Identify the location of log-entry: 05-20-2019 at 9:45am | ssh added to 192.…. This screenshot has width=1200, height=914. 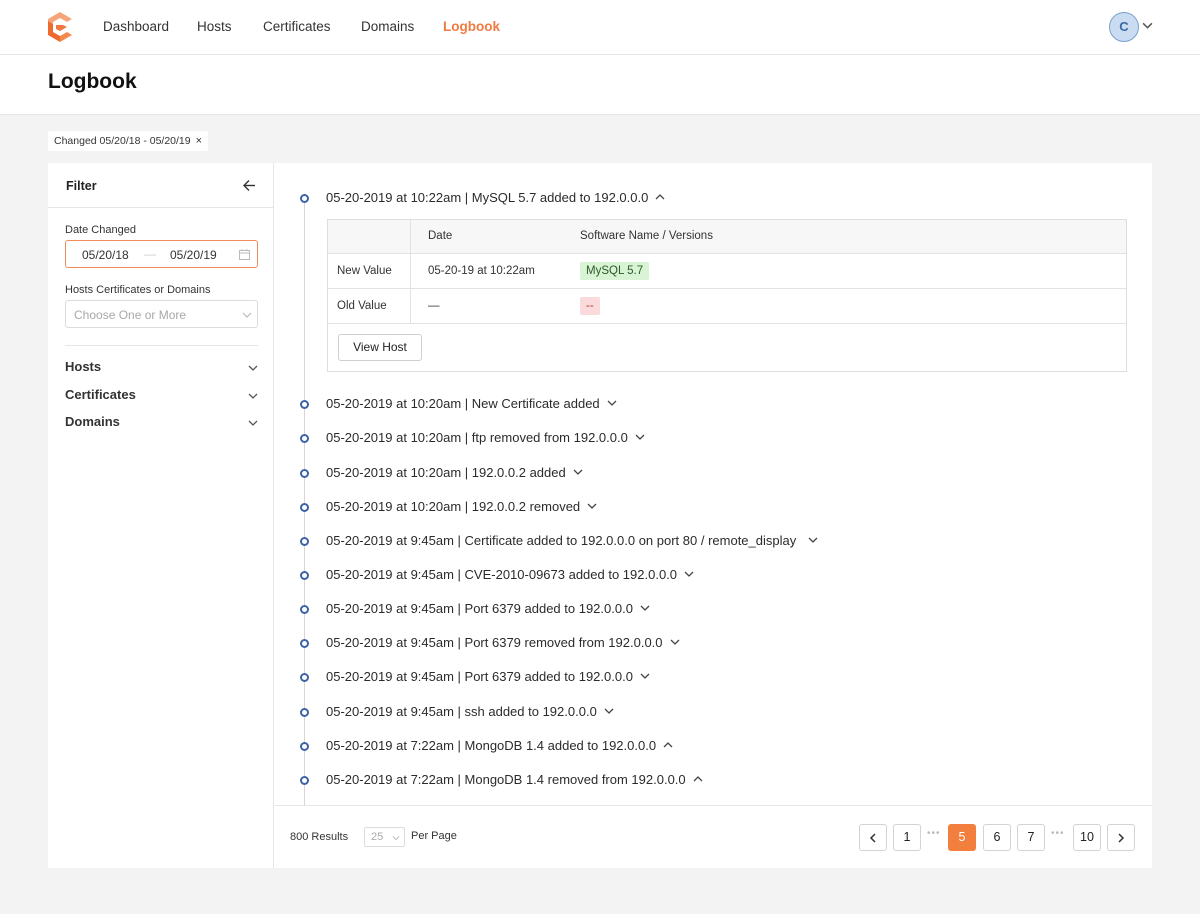
(713, 712).